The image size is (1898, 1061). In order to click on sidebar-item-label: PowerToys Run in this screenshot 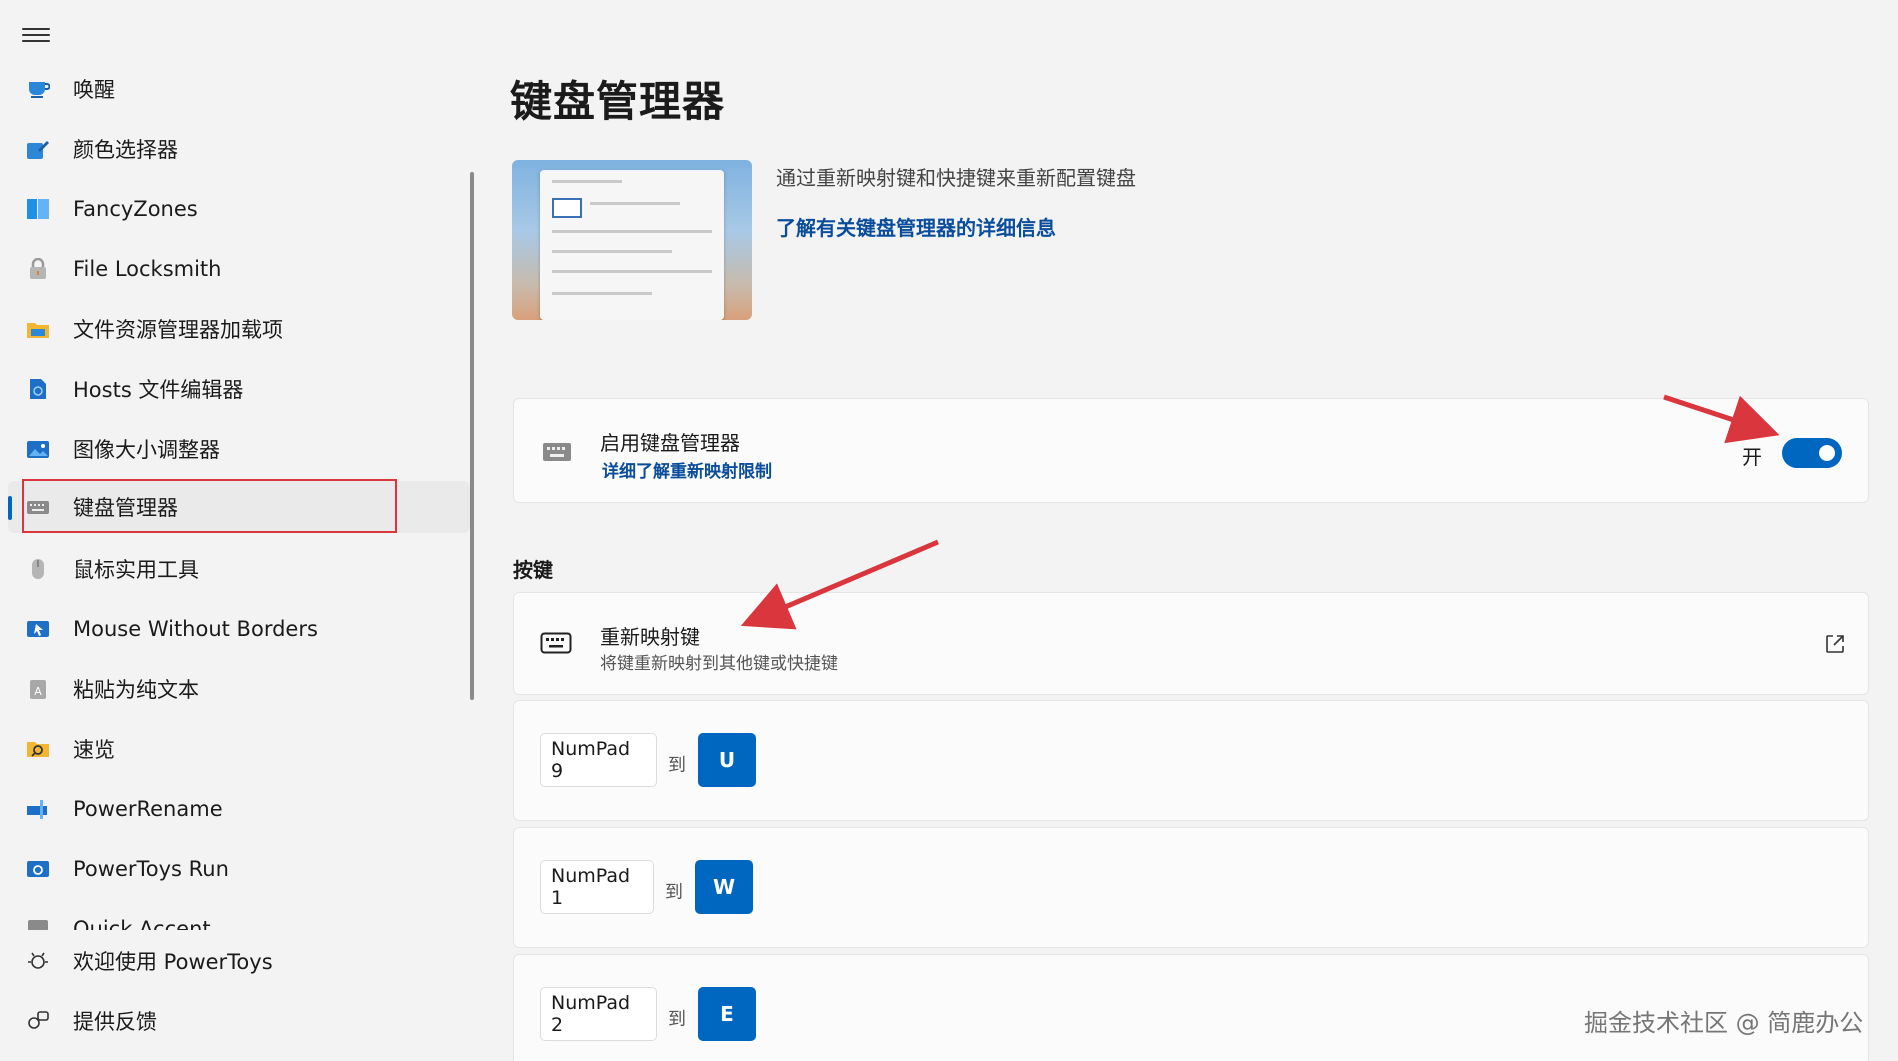, I will do `click(151, 869)`.